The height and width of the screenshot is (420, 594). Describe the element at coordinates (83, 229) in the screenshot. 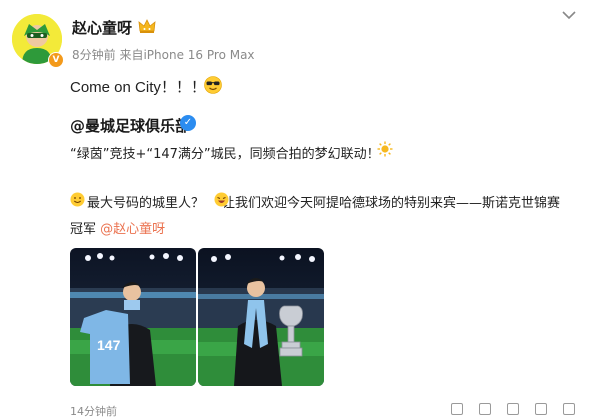

I see `repost-champion: 冠军` at that location.